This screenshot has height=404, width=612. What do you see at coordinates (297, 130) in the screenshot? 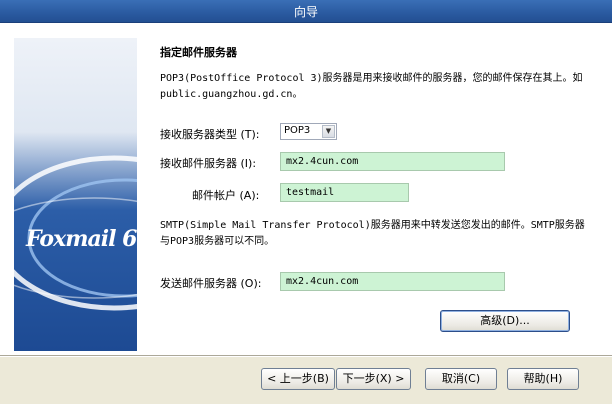
I see `server-type-value: POP3` at bounding box center [297, 130].